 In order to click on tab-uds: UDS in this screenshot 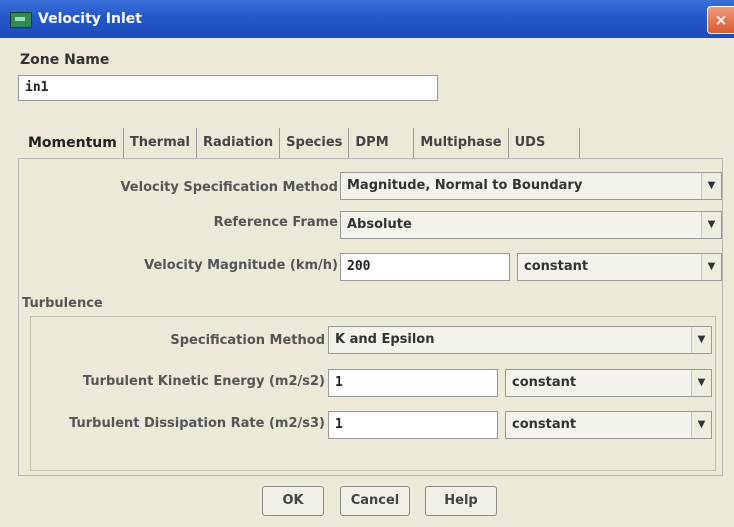, I will do `click(544, 143)`.